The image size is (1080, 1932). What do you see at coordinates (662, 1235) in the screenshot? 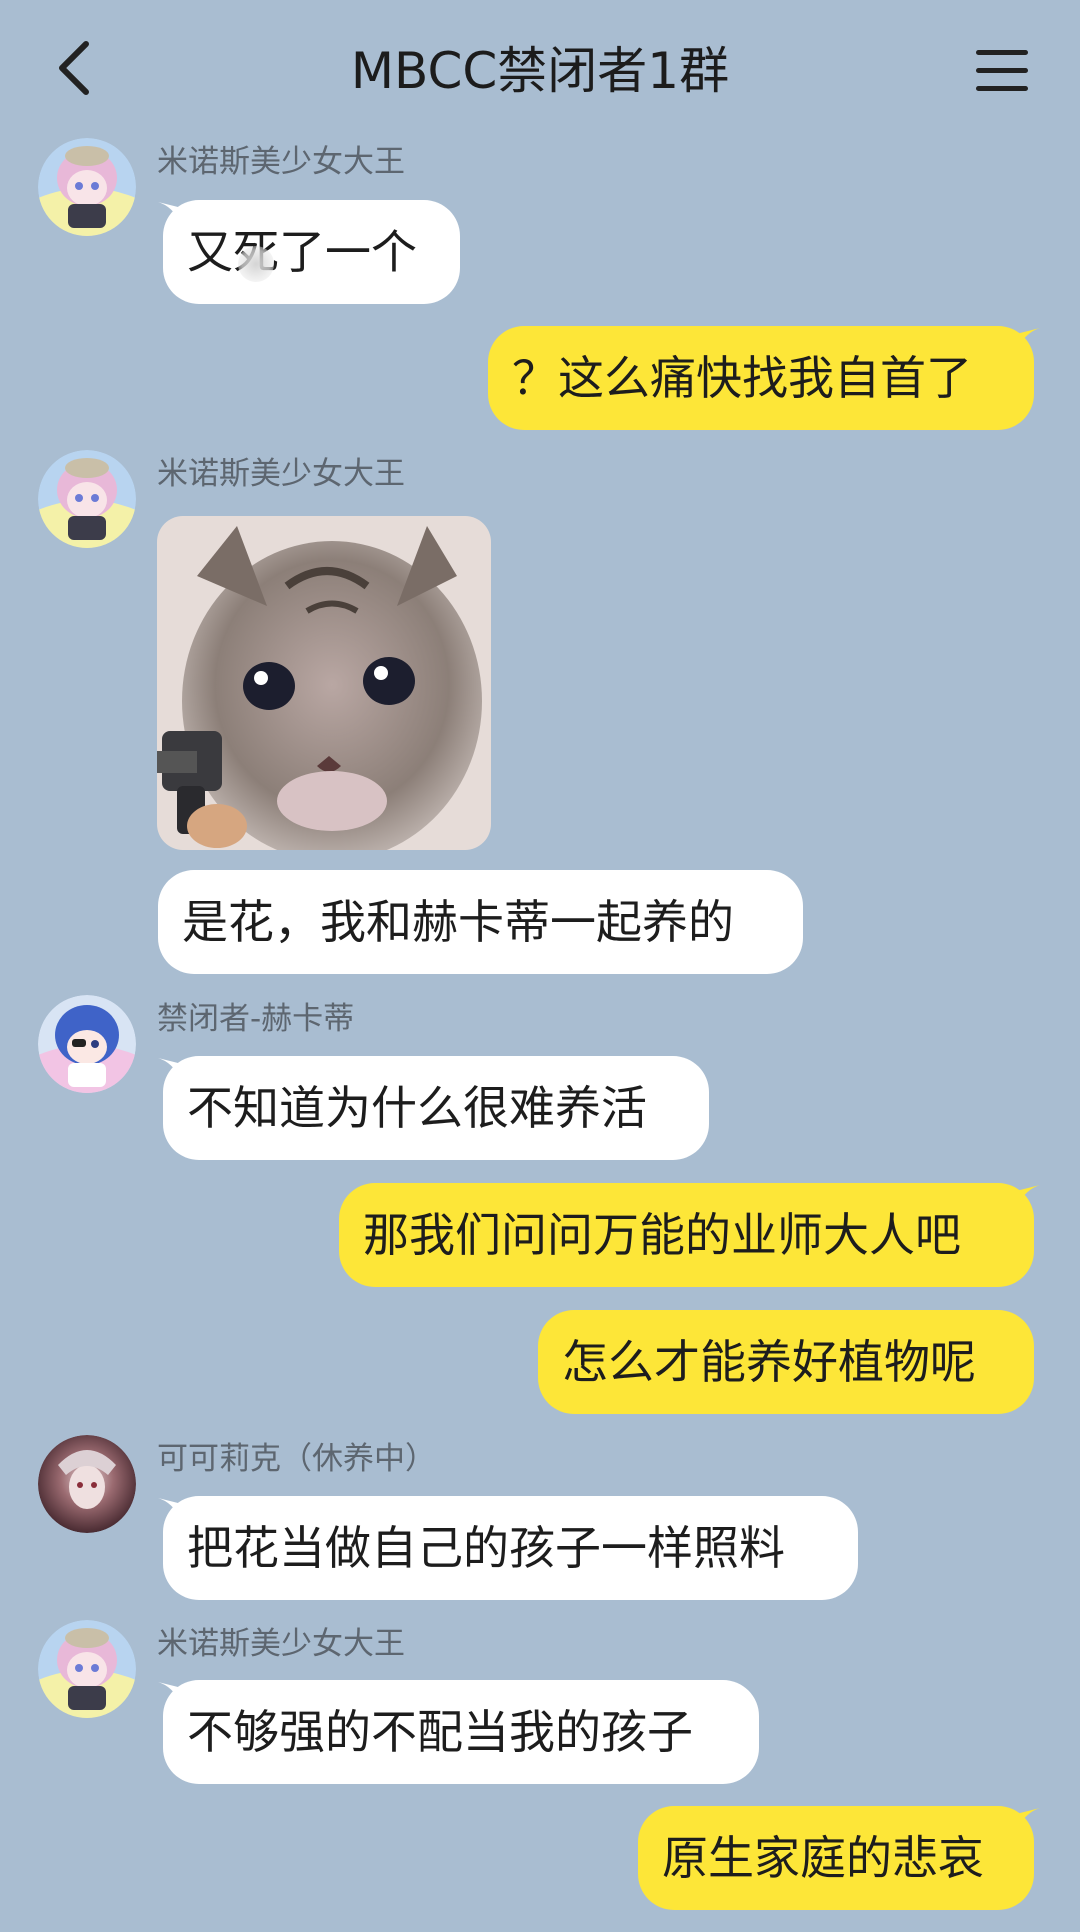
I see `message-text: 那我们问问万能的业师大人吧` at bounding box center [662, 1235].